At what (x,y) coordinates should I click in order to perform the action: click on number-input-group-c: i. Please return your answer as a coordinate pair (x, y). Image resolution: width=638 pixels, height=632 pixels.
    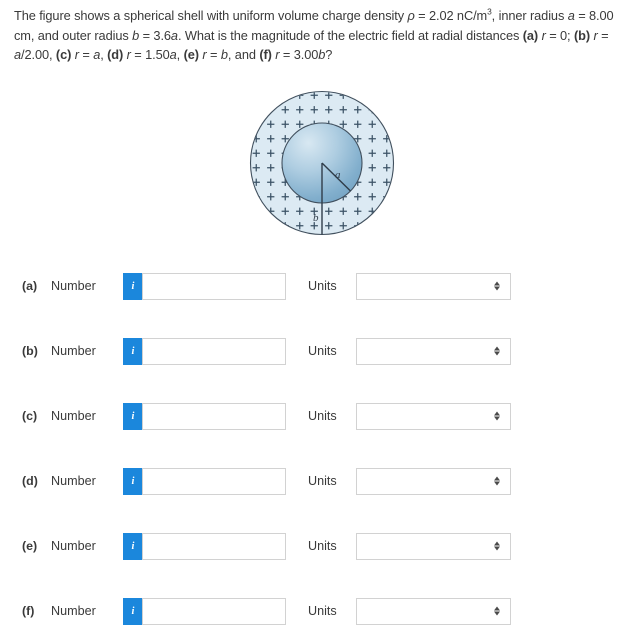
    Looking at the image, I should click on (204, 416).